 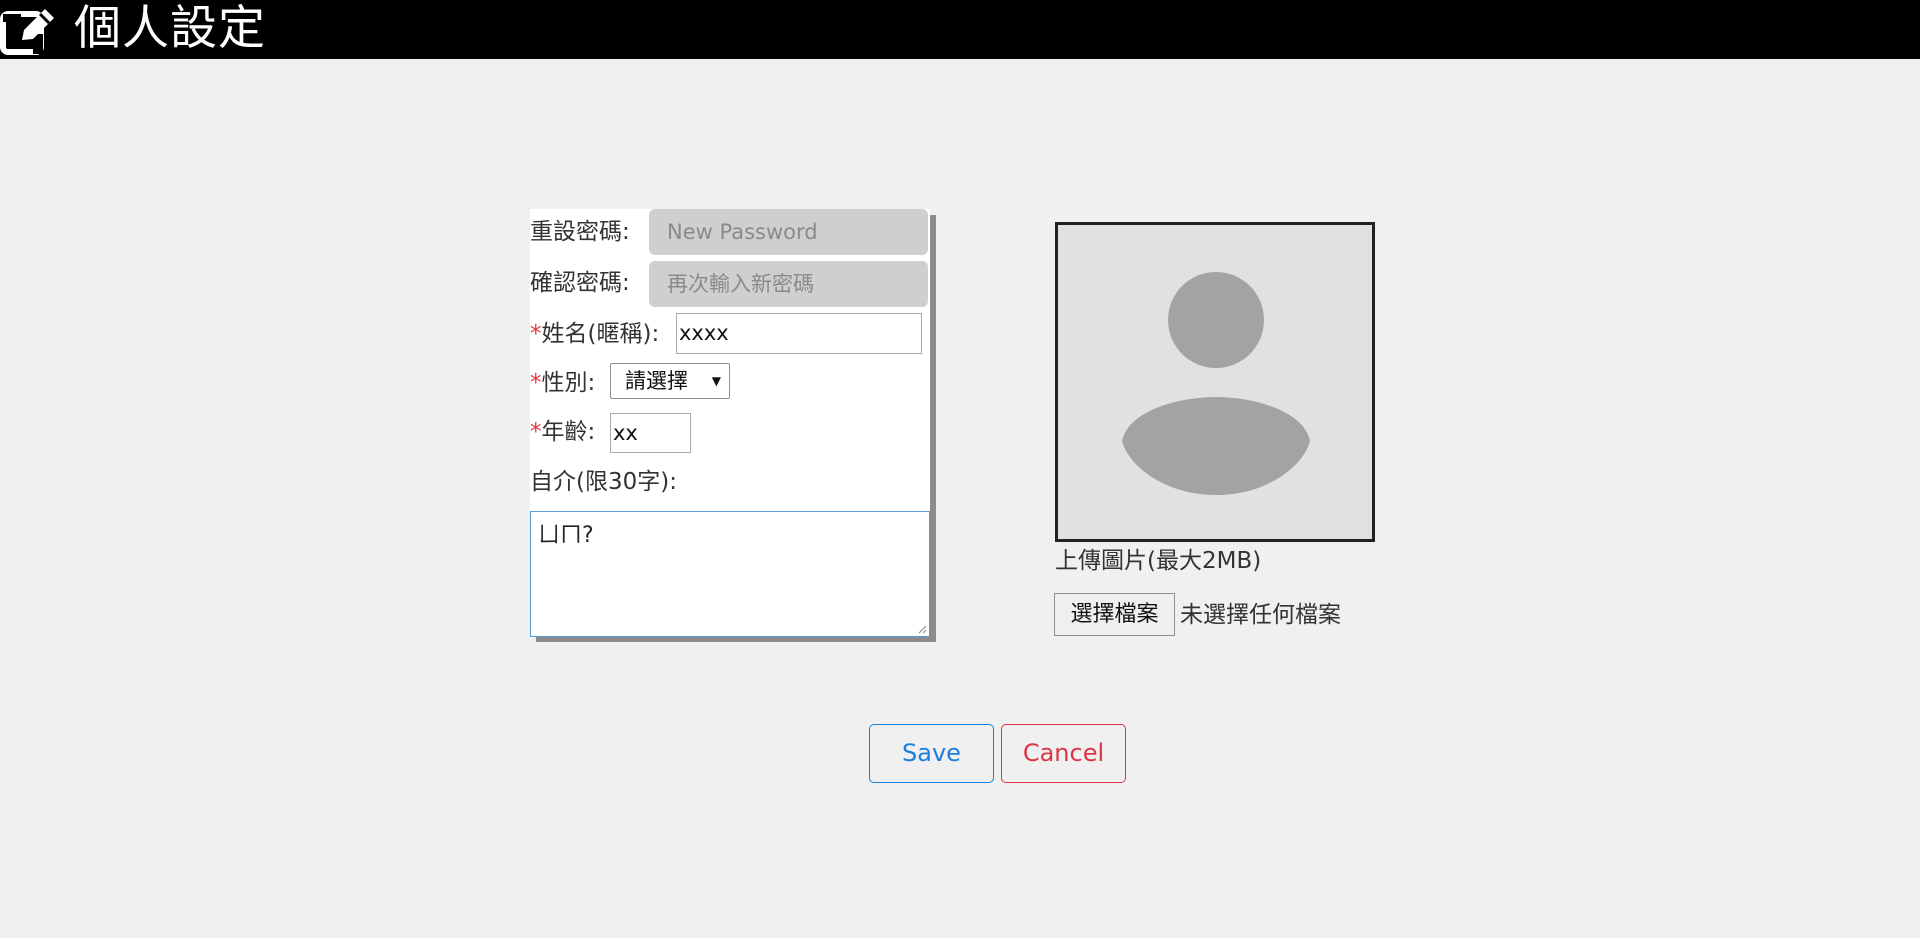 I want to click on resize-grip-icon, so click(x=922, y=629).